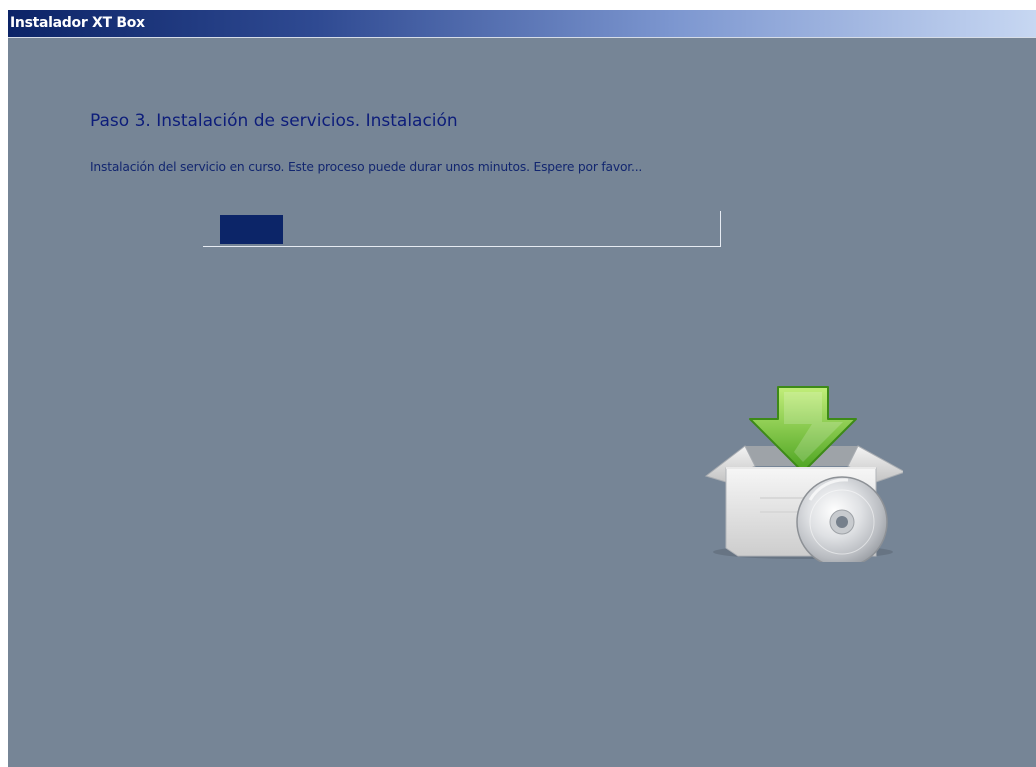 This screenshot has width=1036, height=767. I want to click on progress-track, so click(461, 229).